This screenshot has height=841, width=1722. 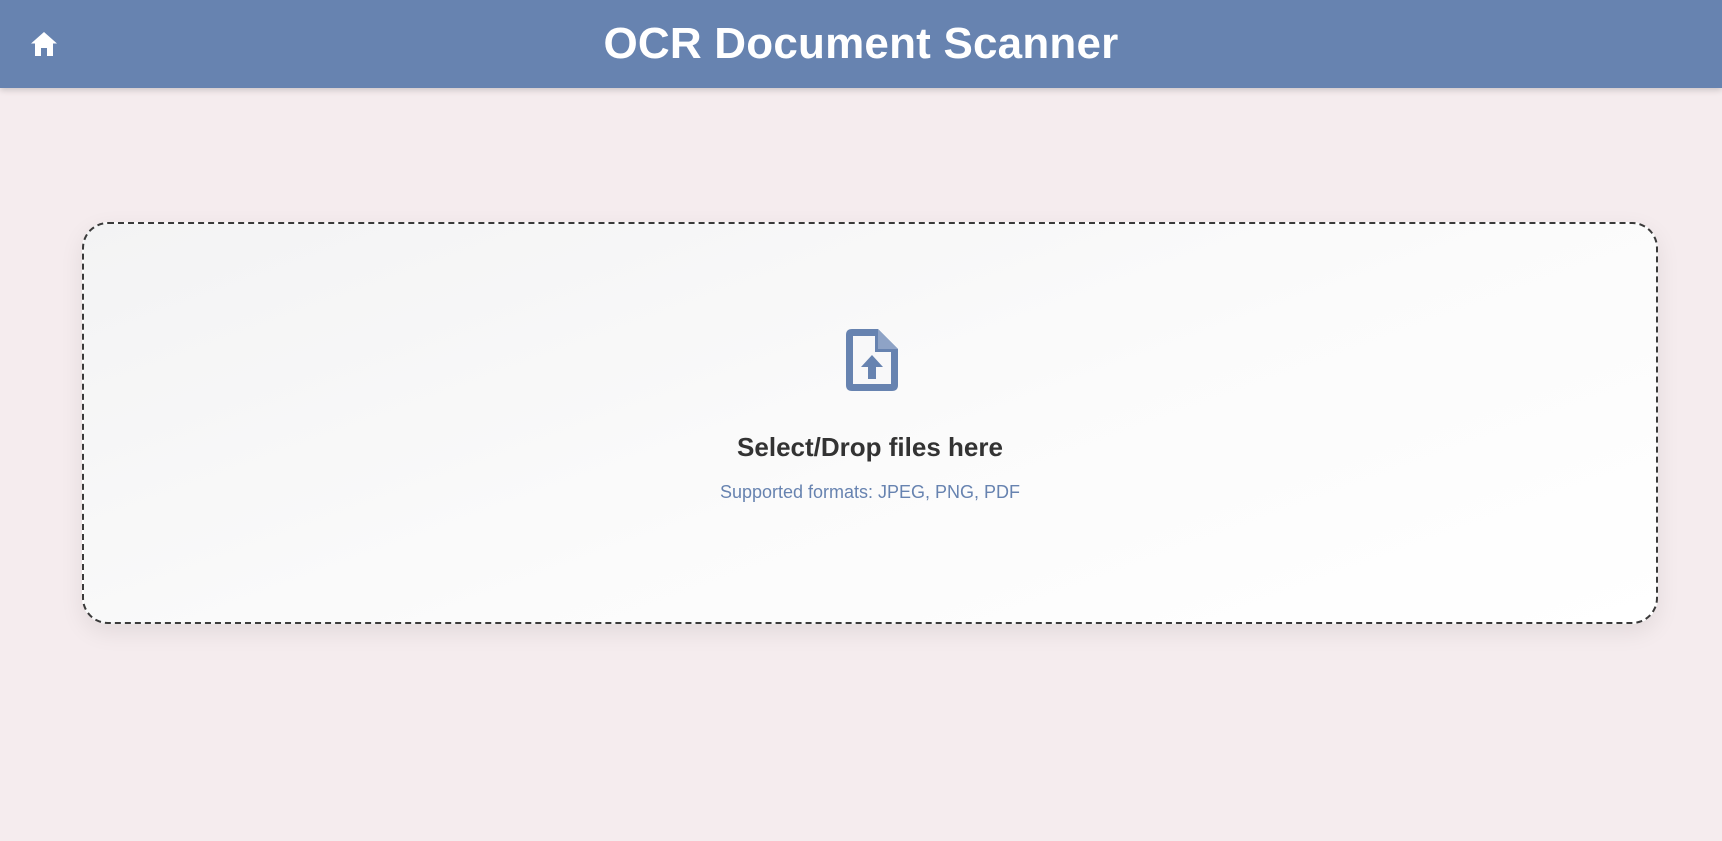 I want to click on dropzone-title: Select/Drop files here, so click(x=870, y=447).